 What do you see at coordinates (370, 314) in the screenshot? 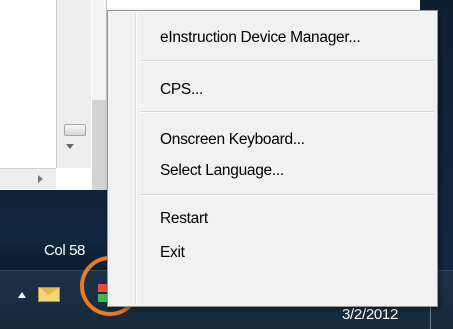
I see `clock-date: 3/2/2012` at bounding box center [370, 314].